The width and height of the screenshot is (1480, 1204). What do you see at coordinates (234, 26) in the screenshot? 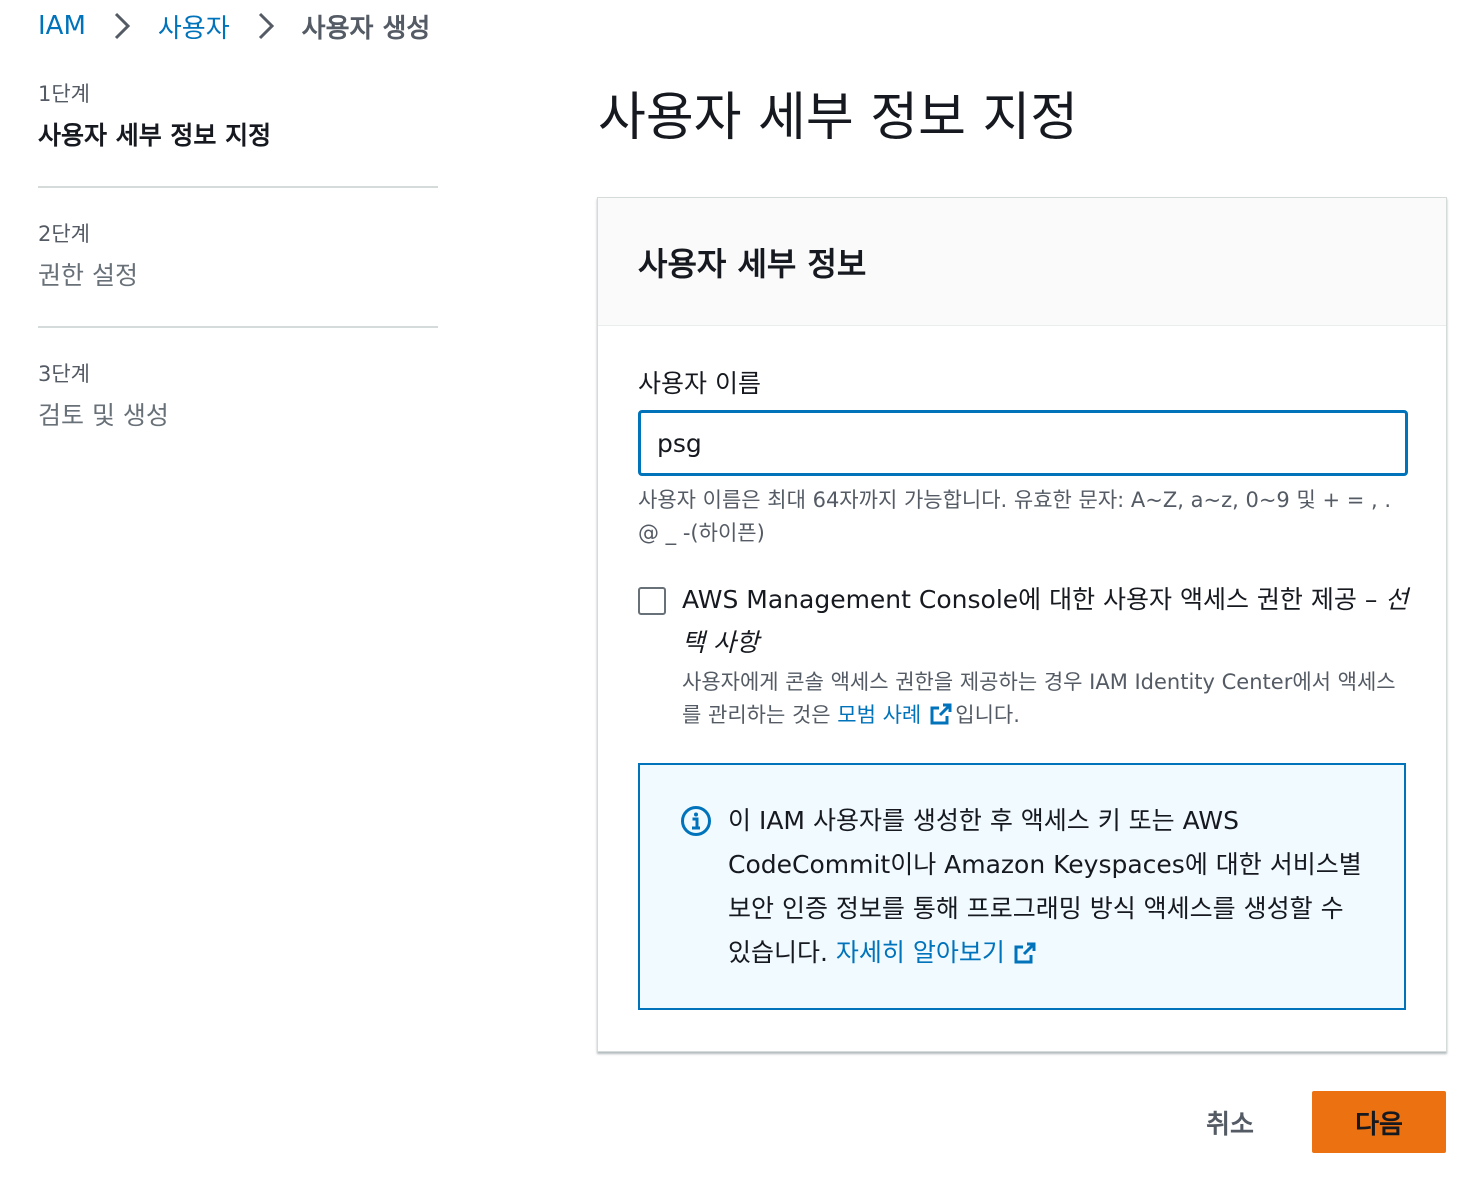
I see `breadcrumb: IAM 사용자 사용자 생성` at bounding box center [234, 26].